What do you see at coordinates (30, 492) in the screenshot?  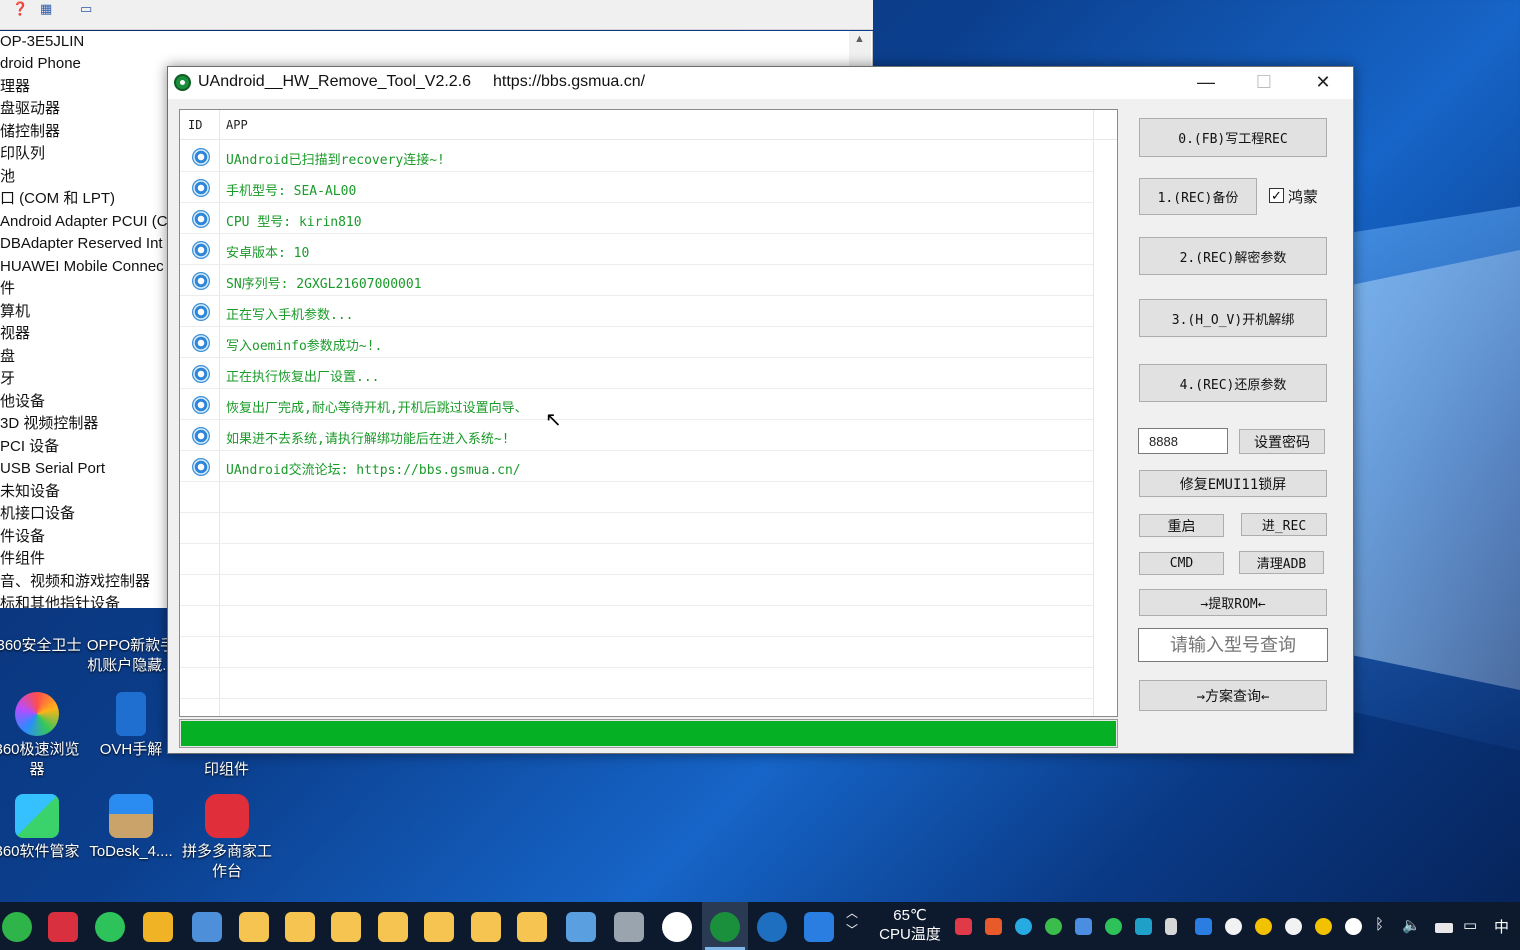 I see `device-tree-node: 未知设备` at bounding box center [30, 492].